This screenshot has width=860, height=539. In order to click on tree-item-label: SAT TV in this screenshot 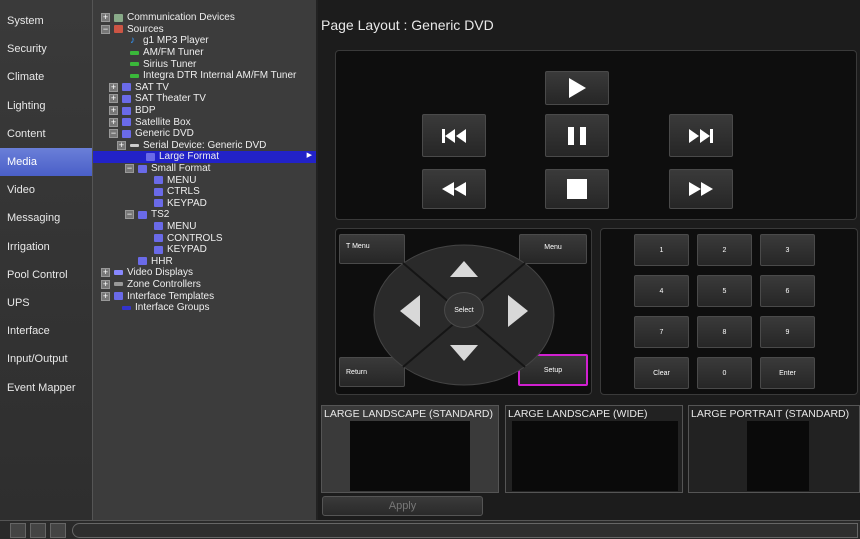, I will do `click(152, 87)`.